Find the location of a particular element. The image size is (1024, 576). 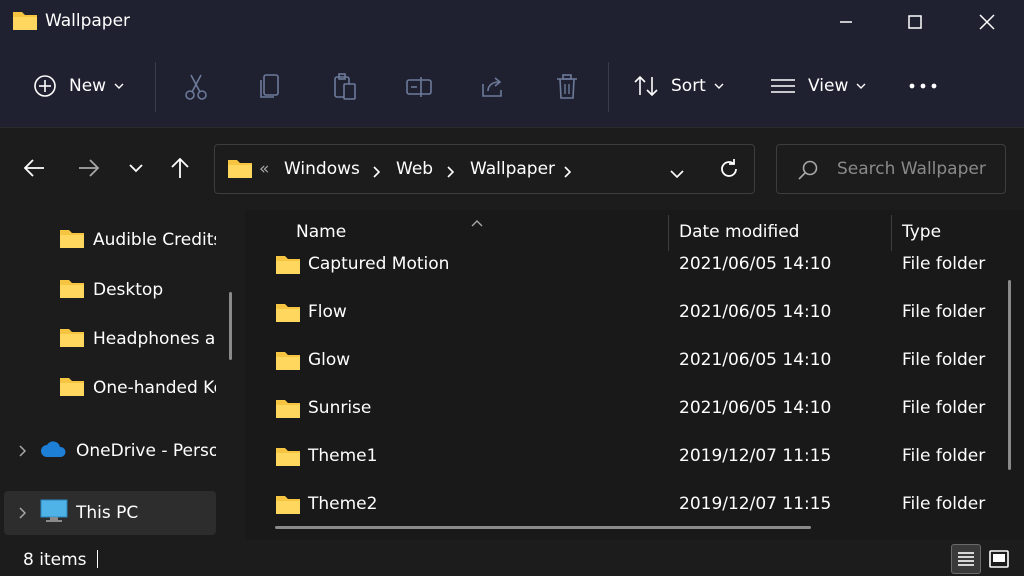

close-button is located at coordinates (987, 22).